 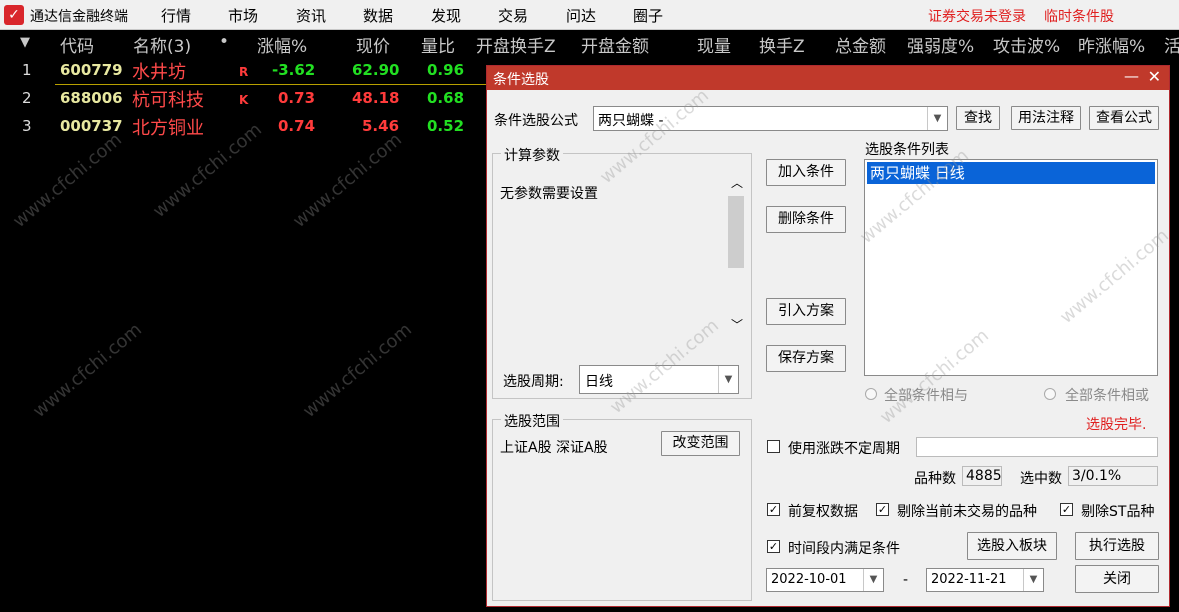 I want to click on change-range-button: 改变范围, so click(x=700, y=443).